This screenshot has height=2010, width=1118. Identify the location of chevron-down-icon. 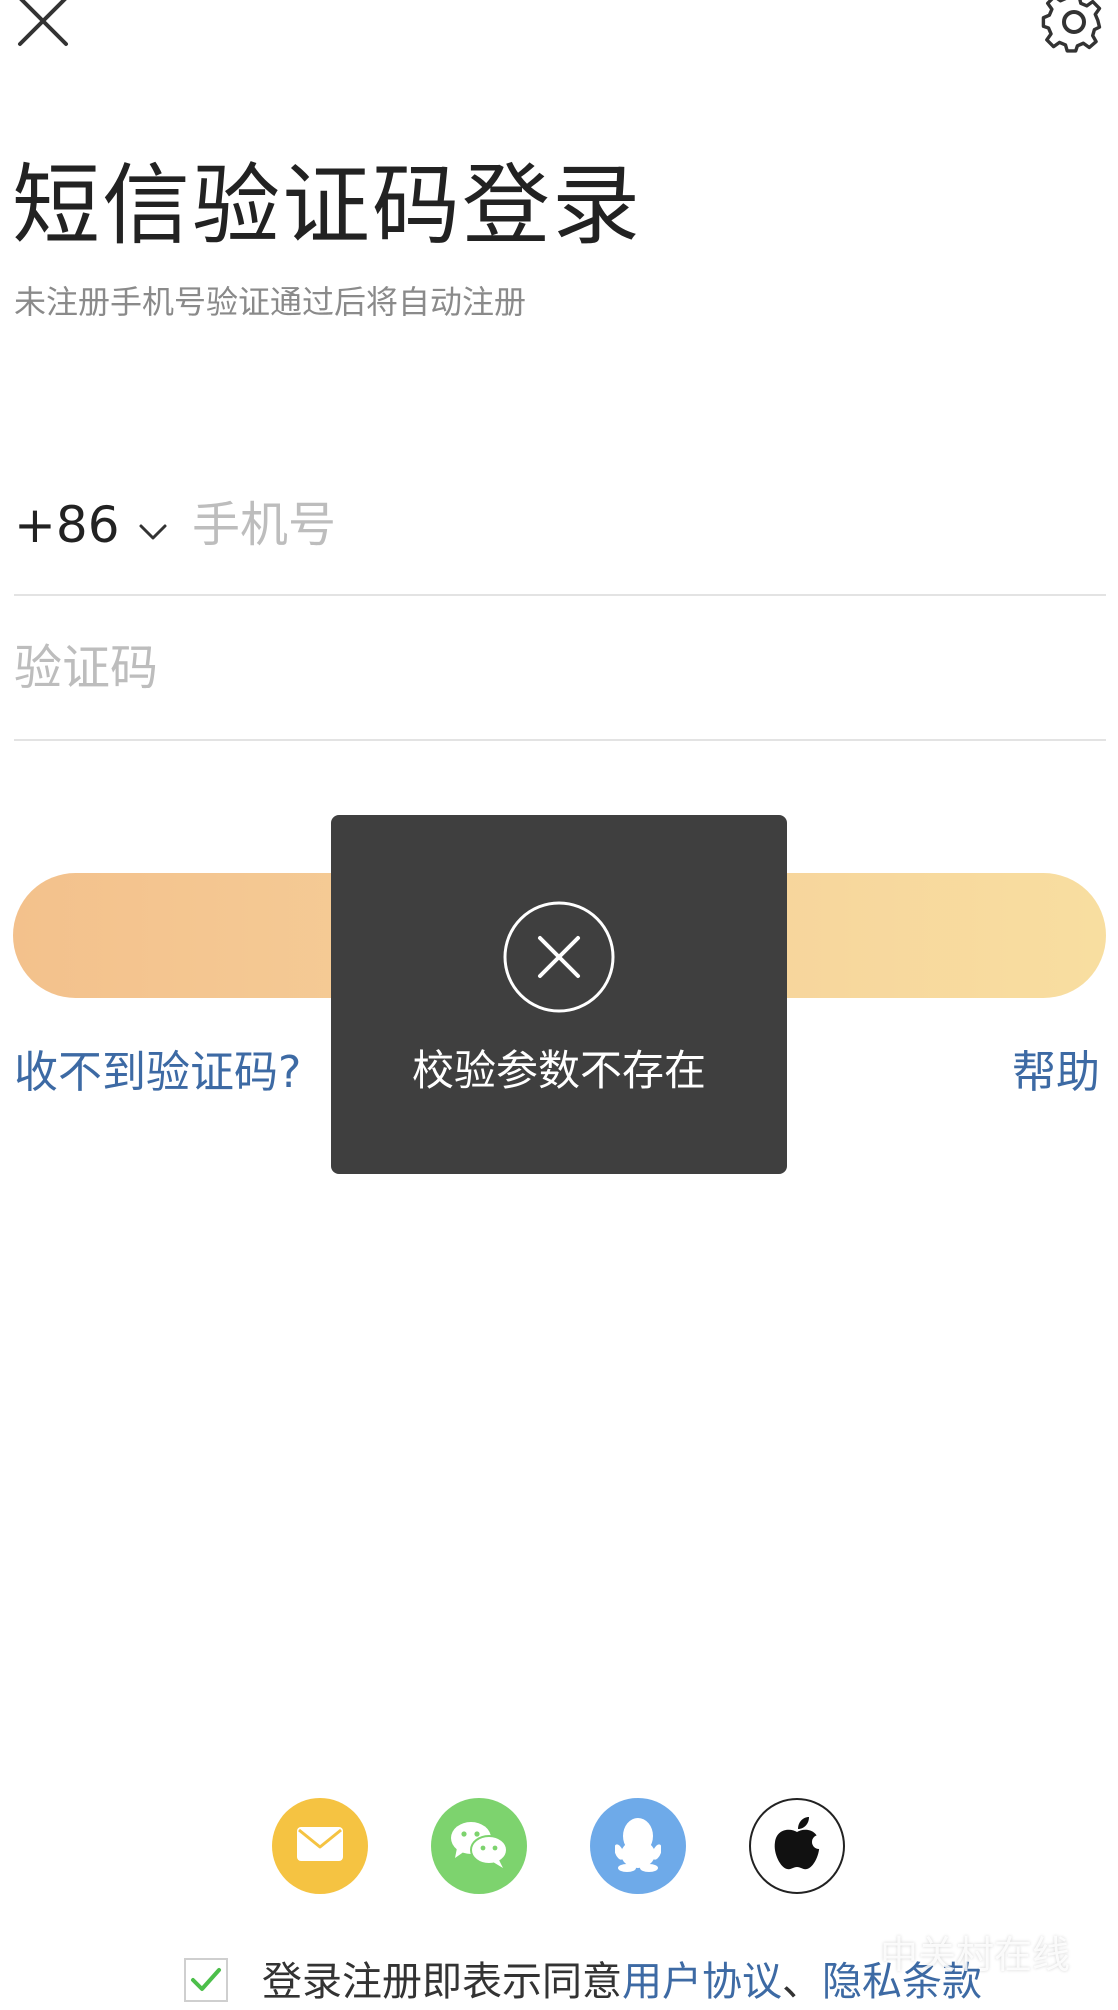
(153, 525).